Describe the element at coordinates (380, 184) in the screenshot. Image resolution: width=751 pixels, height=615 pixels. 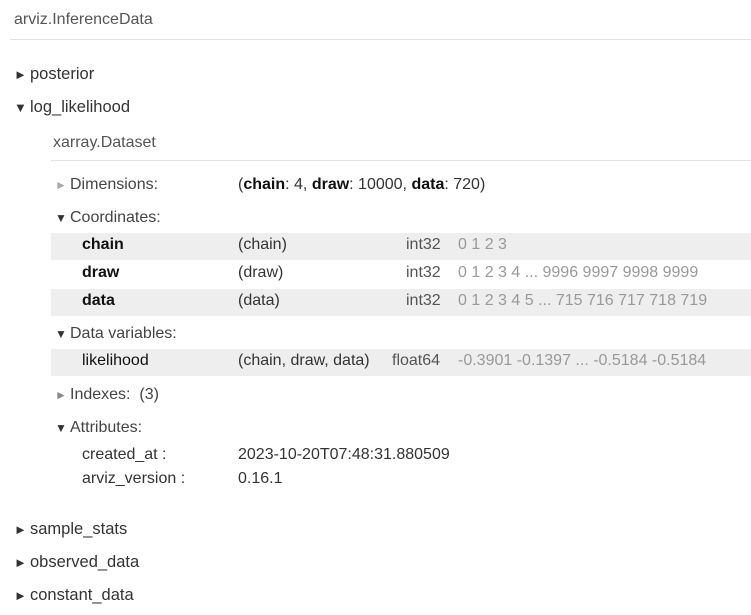
I see `dim-size: 10000` at that location.